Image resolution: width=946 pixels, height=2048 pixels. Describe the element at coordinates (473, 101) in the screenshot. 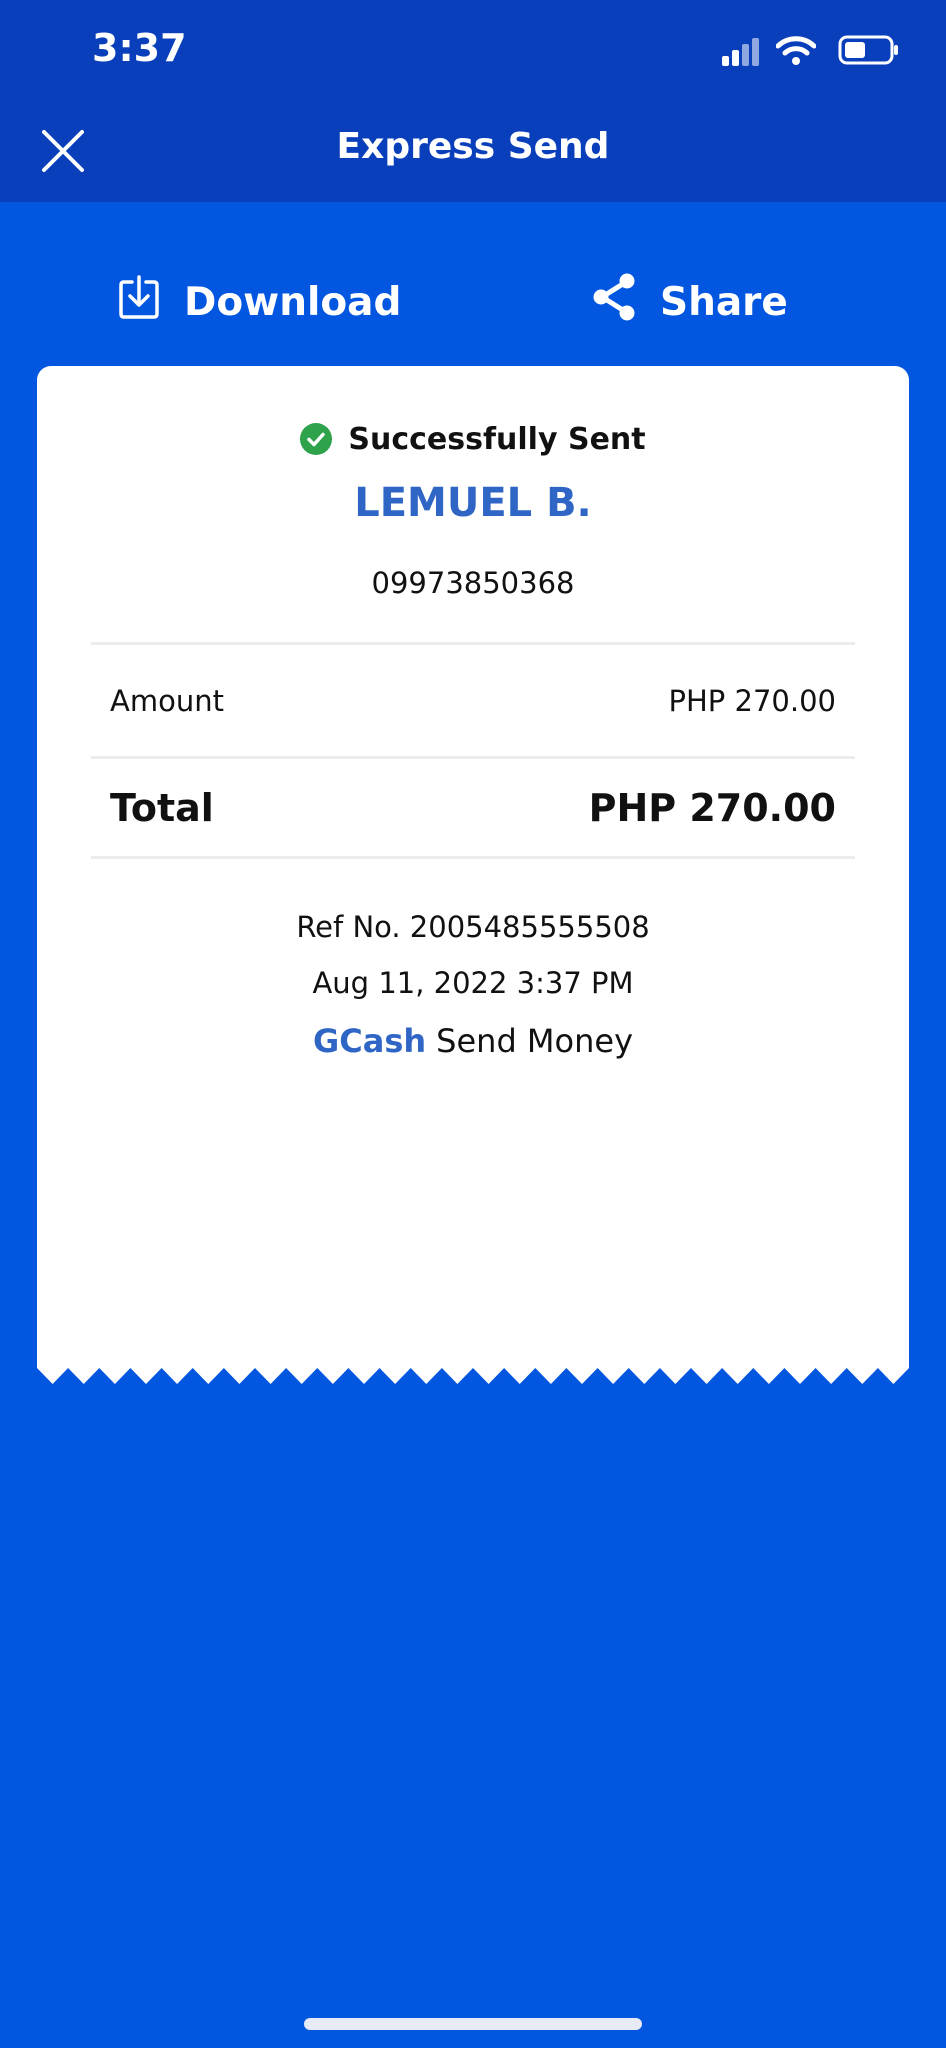

I see `top-bar: 3:37 Express Send` at that location.